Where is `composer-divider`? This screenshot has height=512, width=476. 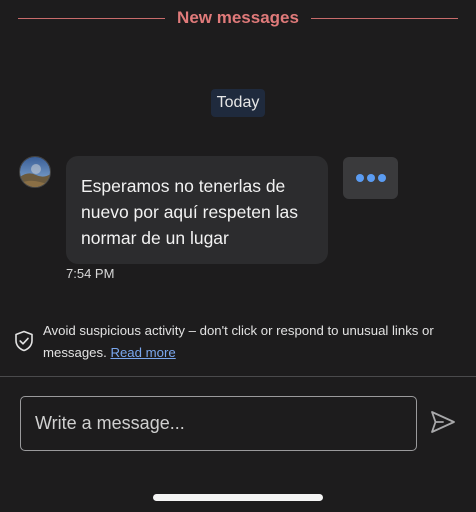
composer-divider is located at coordinates (238, 376).